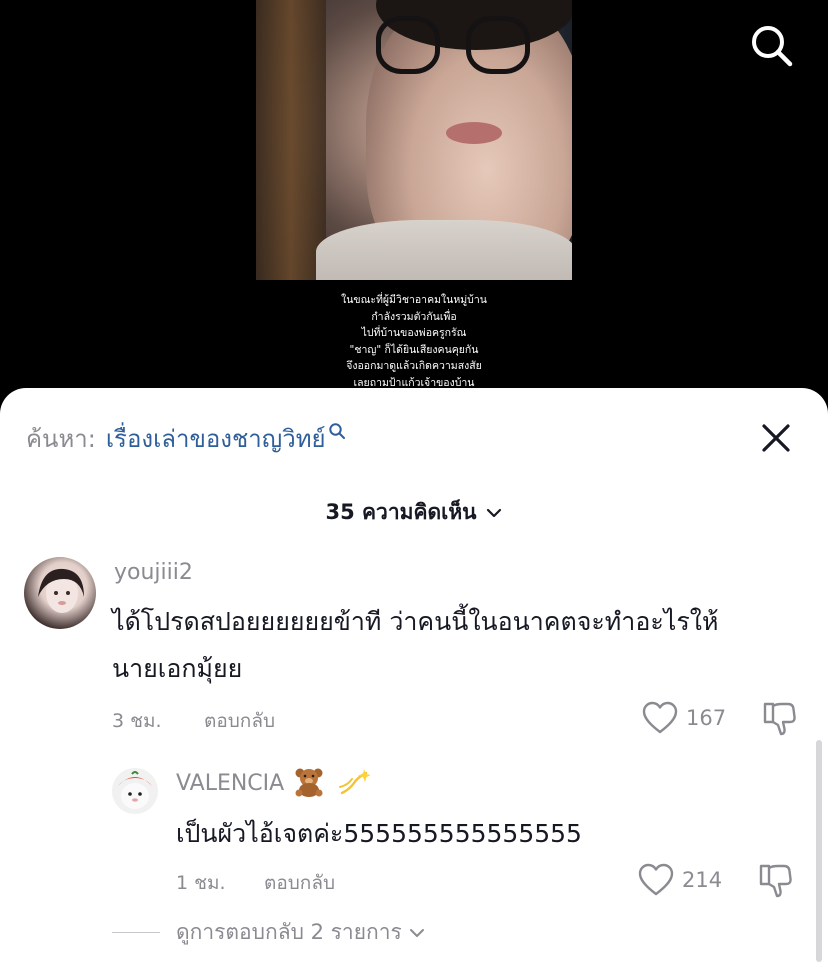  I want to click on dizzy-icon, so click(355, 782).